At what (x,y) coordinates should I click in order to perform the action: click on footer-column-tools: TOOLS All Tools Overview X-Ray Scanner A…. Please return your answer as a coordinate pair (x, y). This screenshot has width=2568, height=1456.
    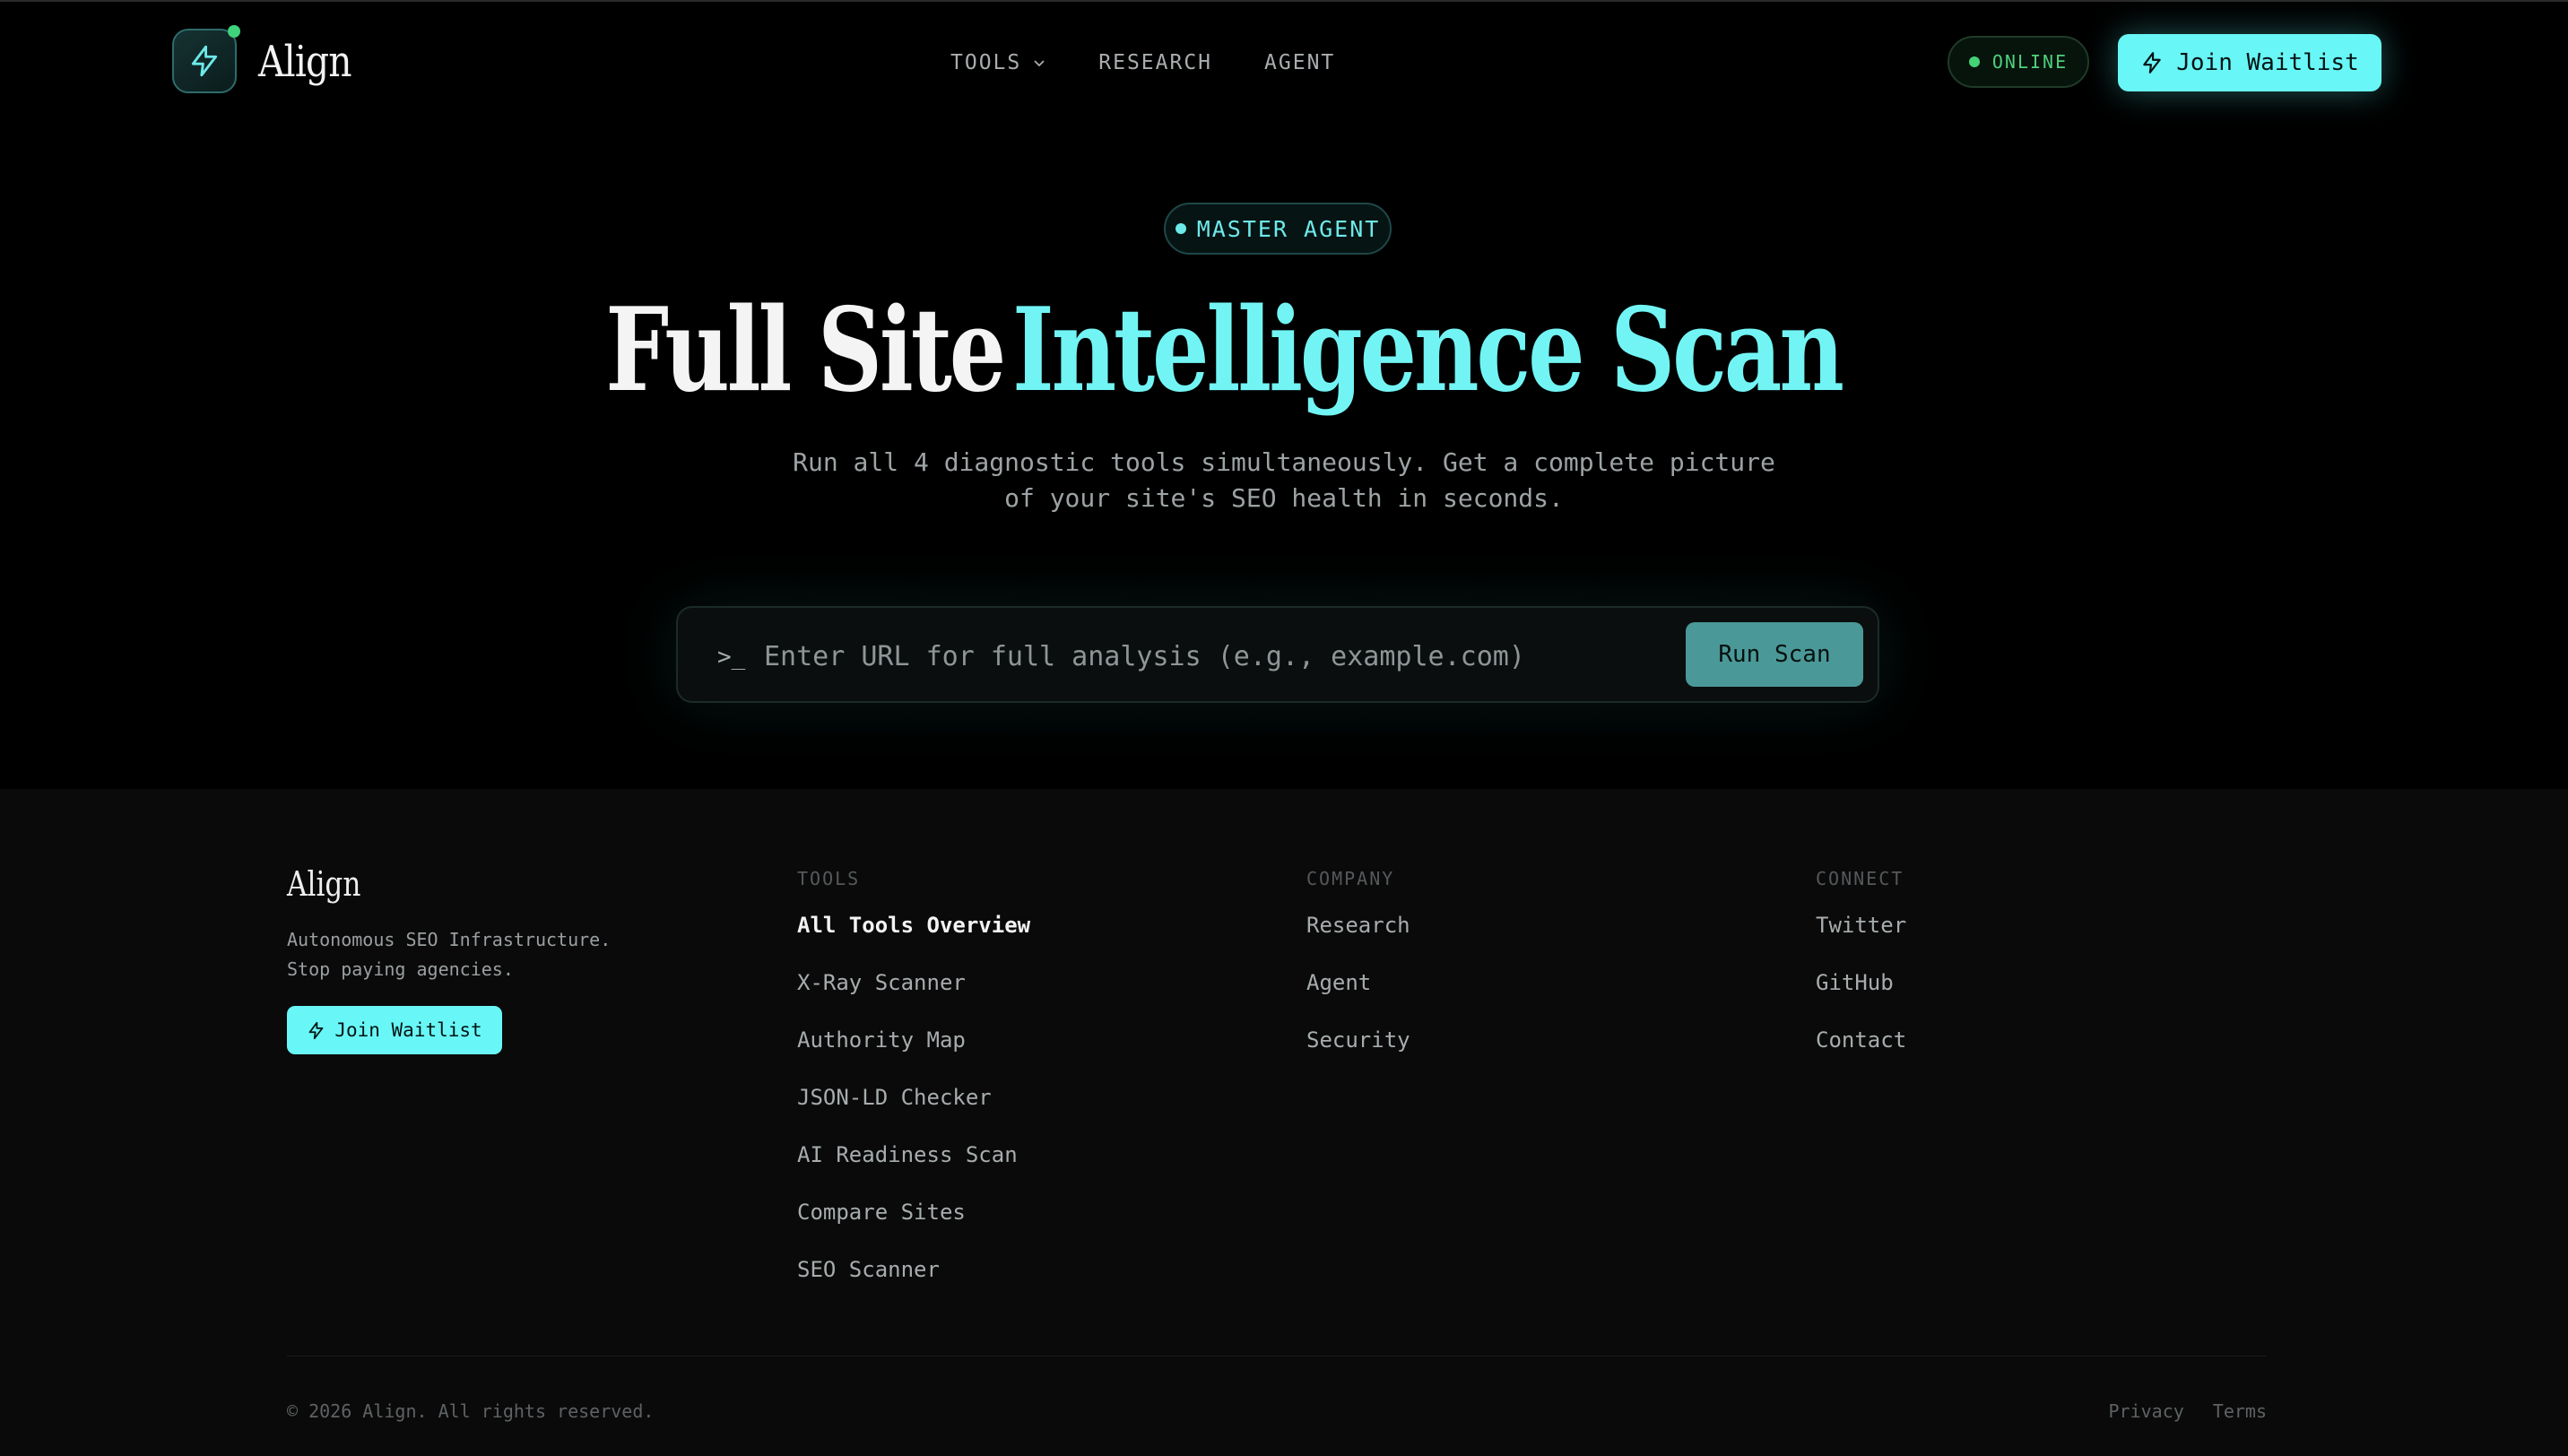
    Looking at the image, I should click on (913, 1088).